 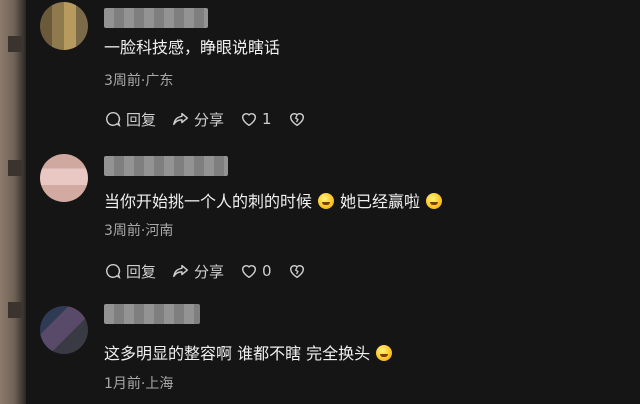 I want to click on comment-text: 这多明显的整容啊 谁都不瞎 完全换头, so click(x=362, y=354).